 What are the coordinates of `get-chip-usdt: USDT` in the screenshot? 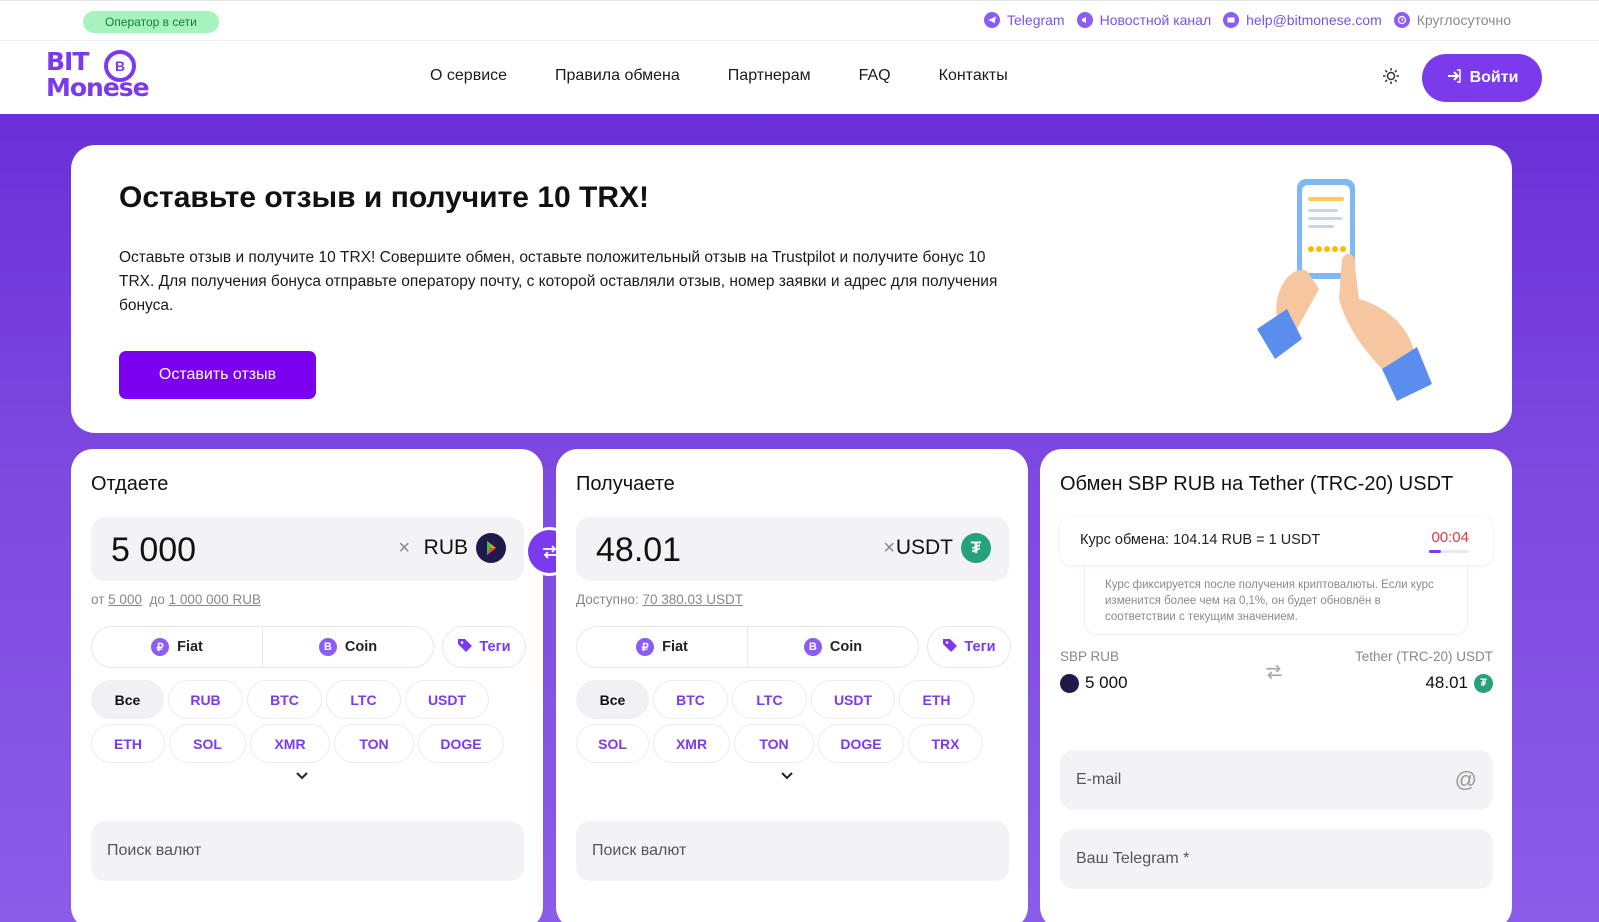 It's located at (853, 699).